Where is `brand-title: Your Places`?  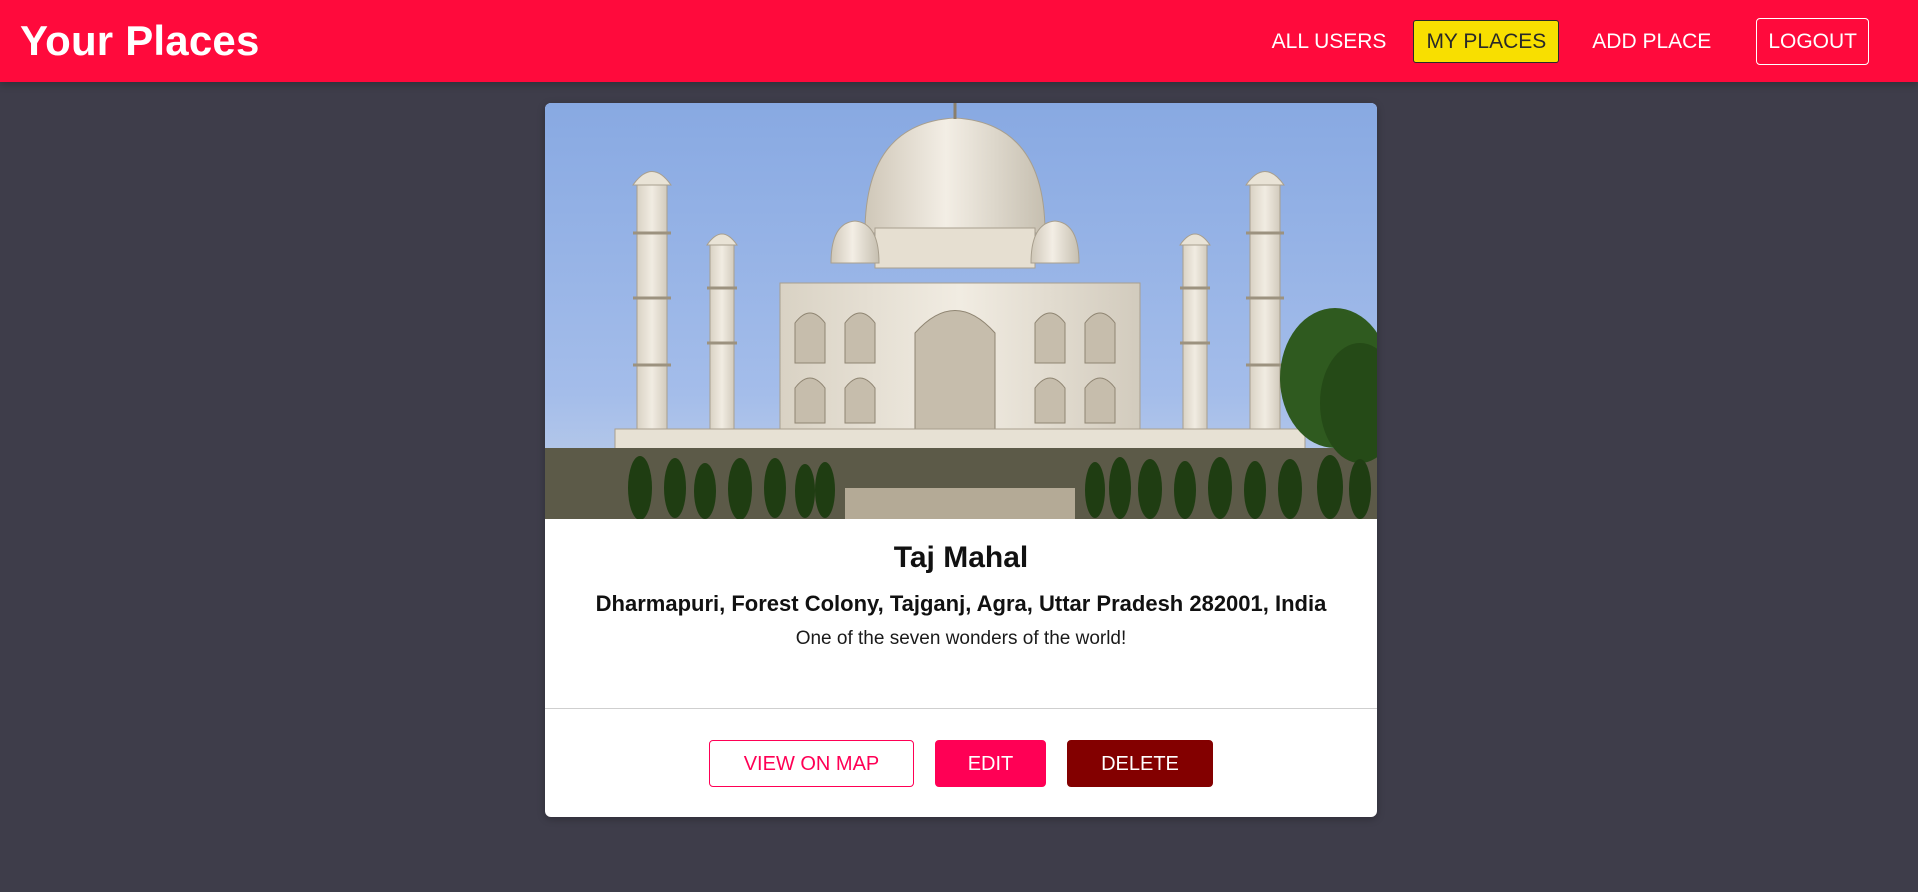 brand-title: Your Places is located at coordinates (140, 41).